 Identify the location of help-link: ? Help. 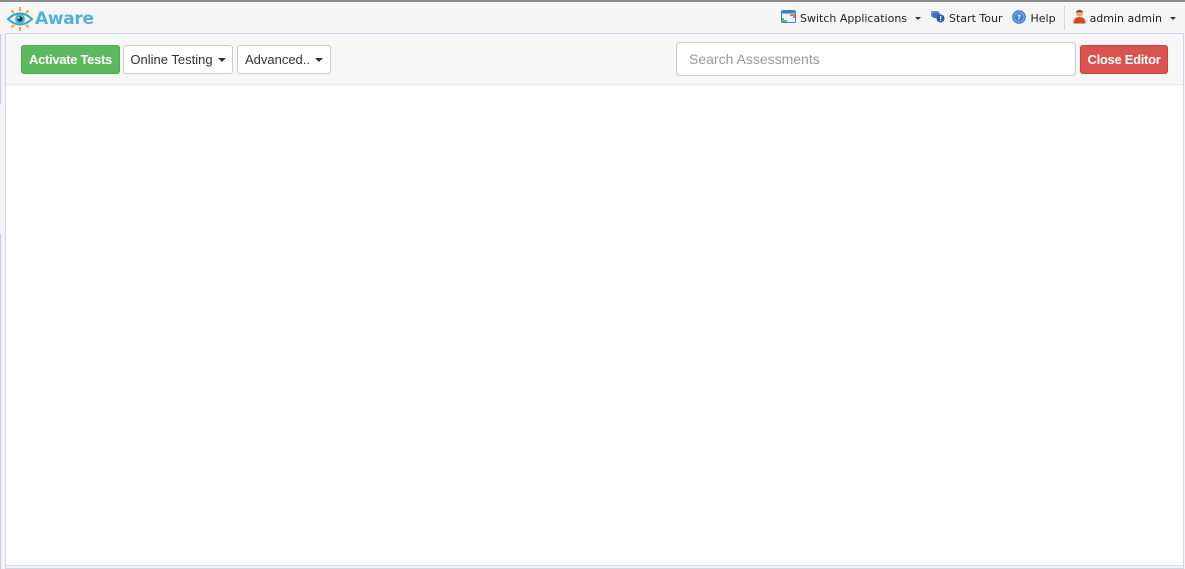
(1033, 18).